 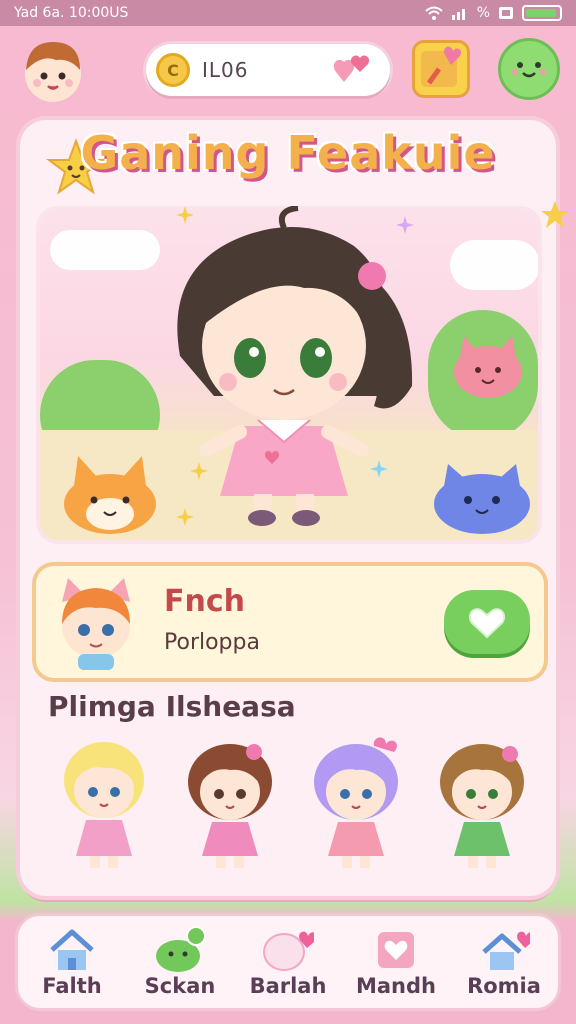 I want to click on heart-home-icon, so click(x=506, y=950).